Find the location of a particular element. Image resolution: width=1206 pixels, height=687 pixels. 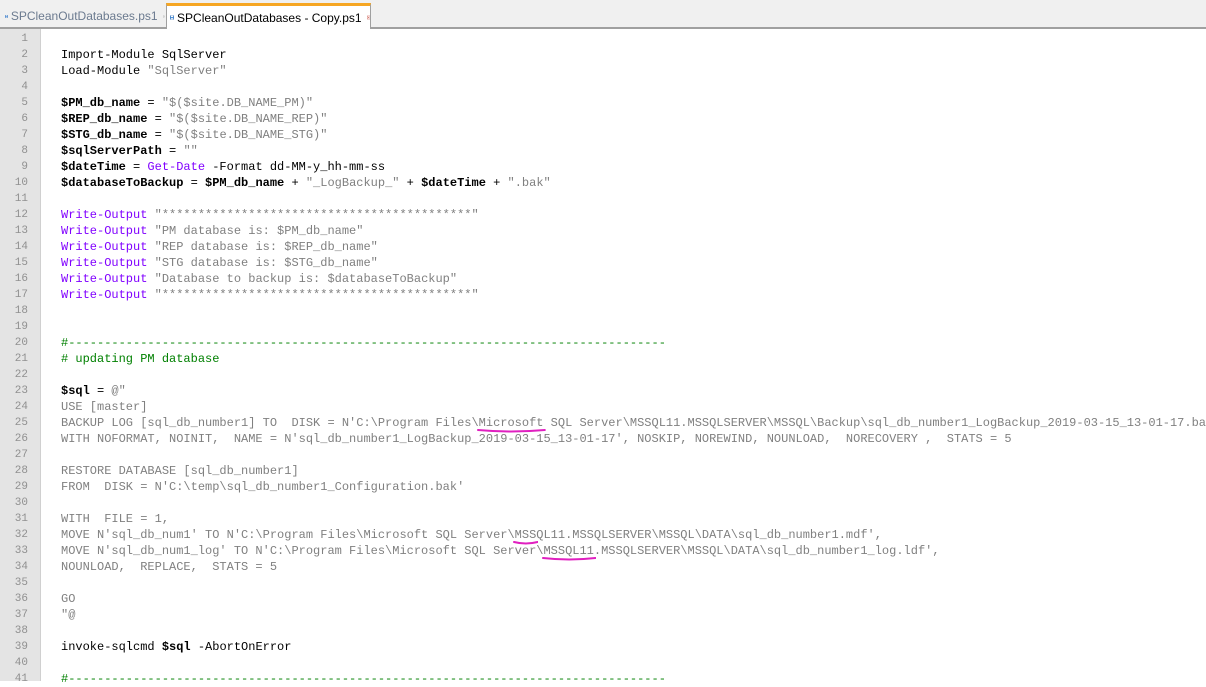

line-number: 36 is located at coordinates (21, 599).